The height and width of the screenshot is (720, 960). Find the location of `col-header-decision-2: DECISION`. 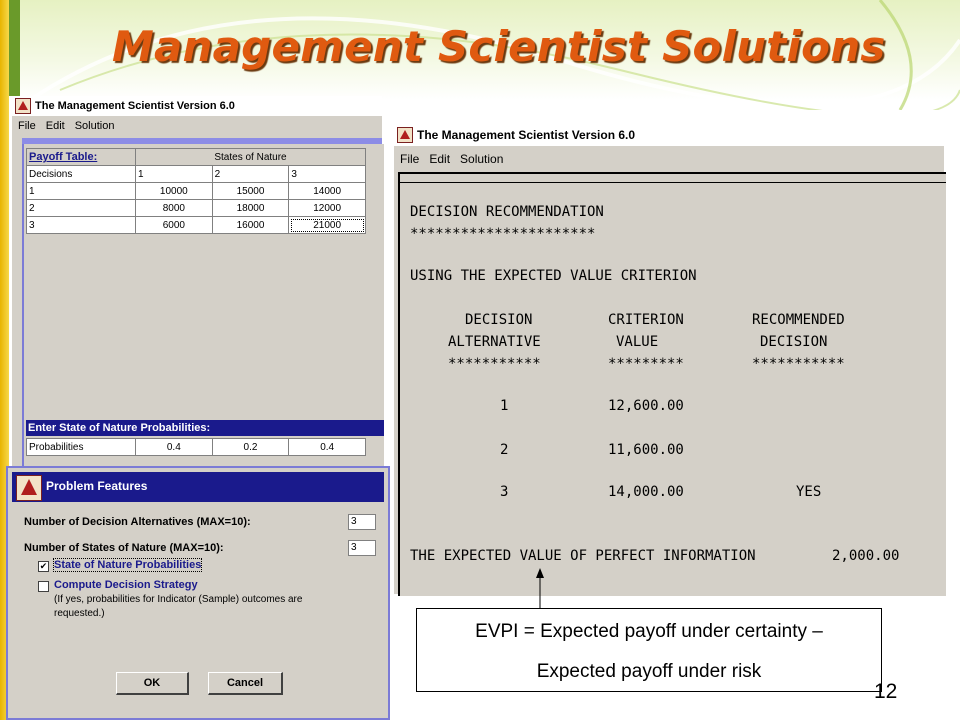

col-header-decision-2: DECISION is located at coordinates (794, 342).